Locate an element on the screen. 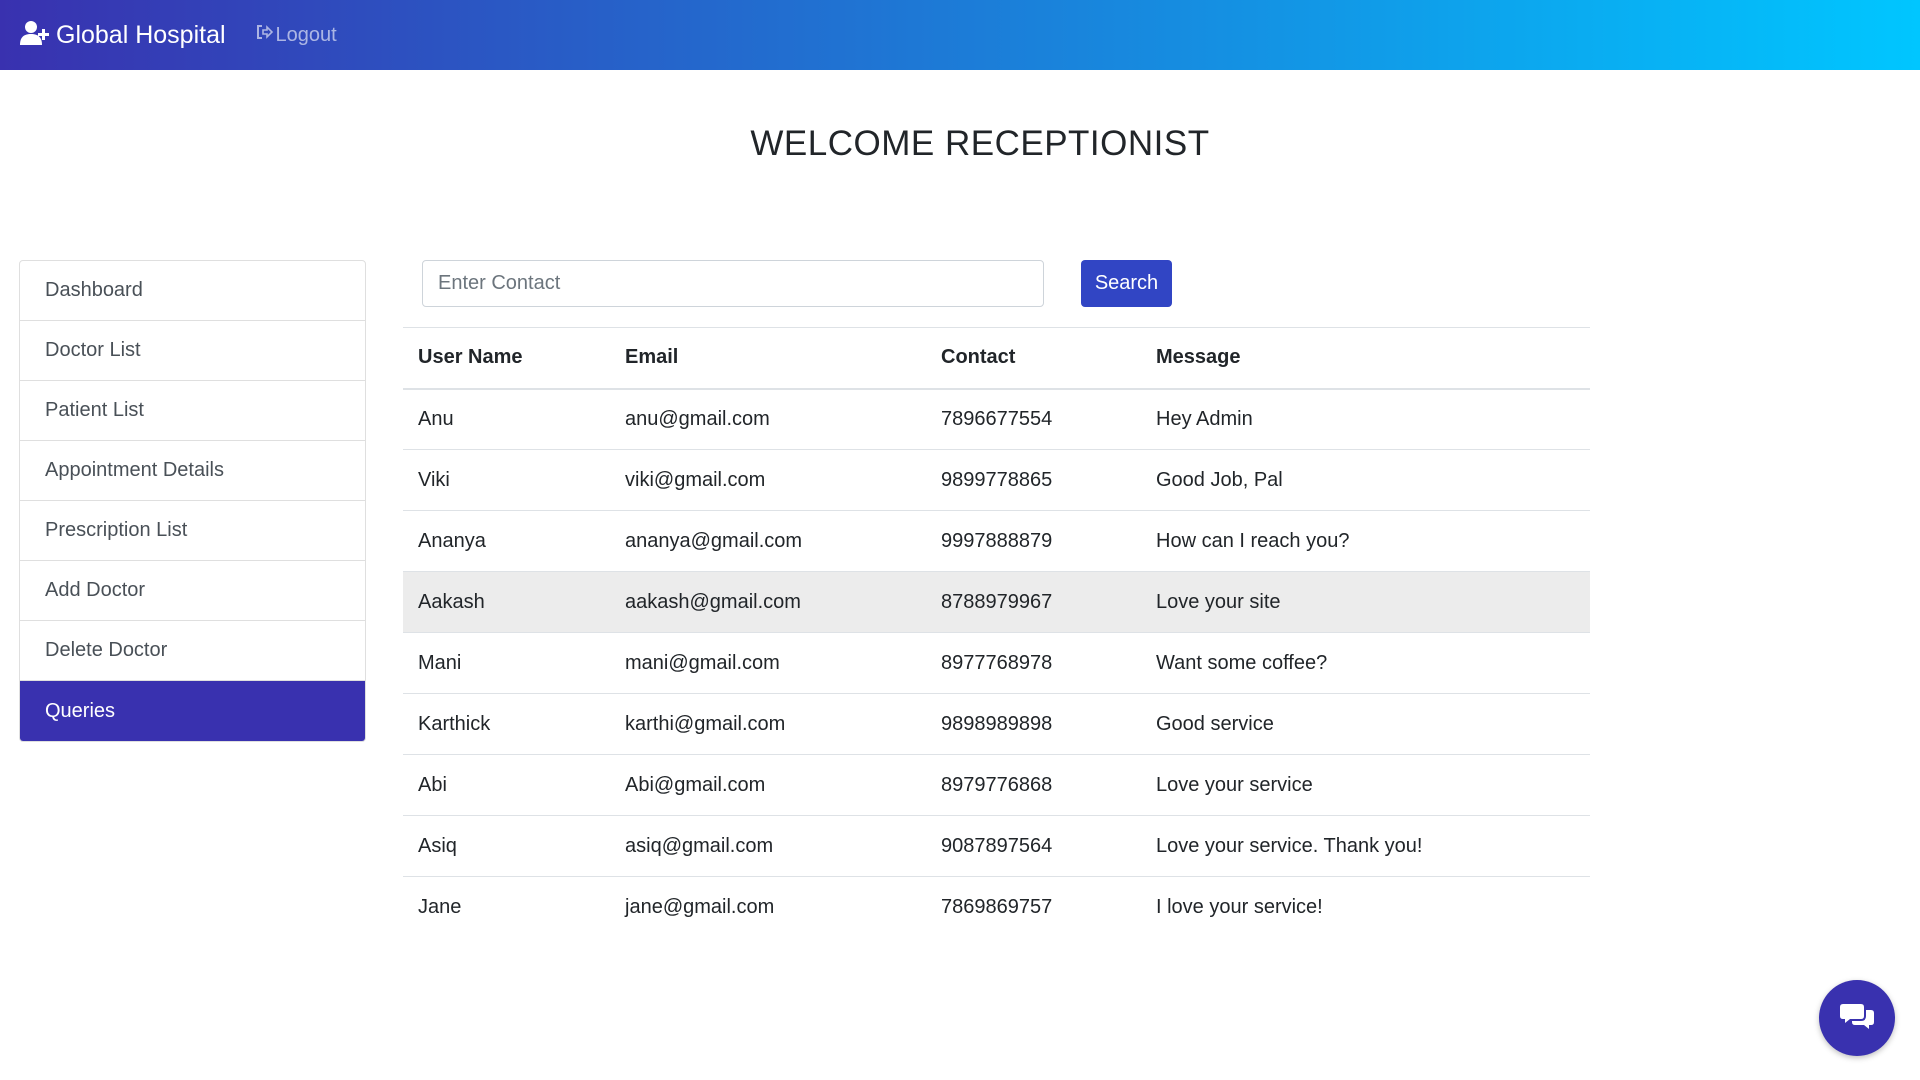 The image size is (1920, 1080). cell-contact: 7869869757 is located at coordinates (997, 906).